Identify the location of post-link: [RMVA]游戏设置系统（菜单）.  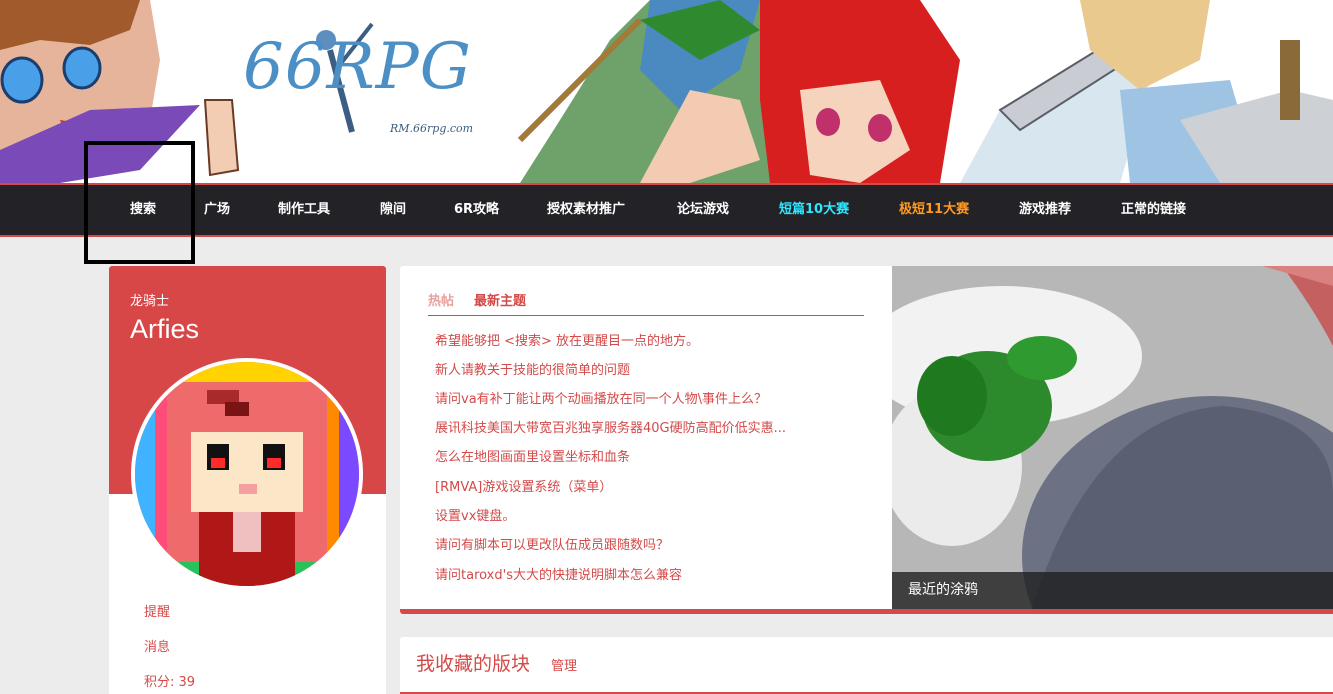
(523, 485).